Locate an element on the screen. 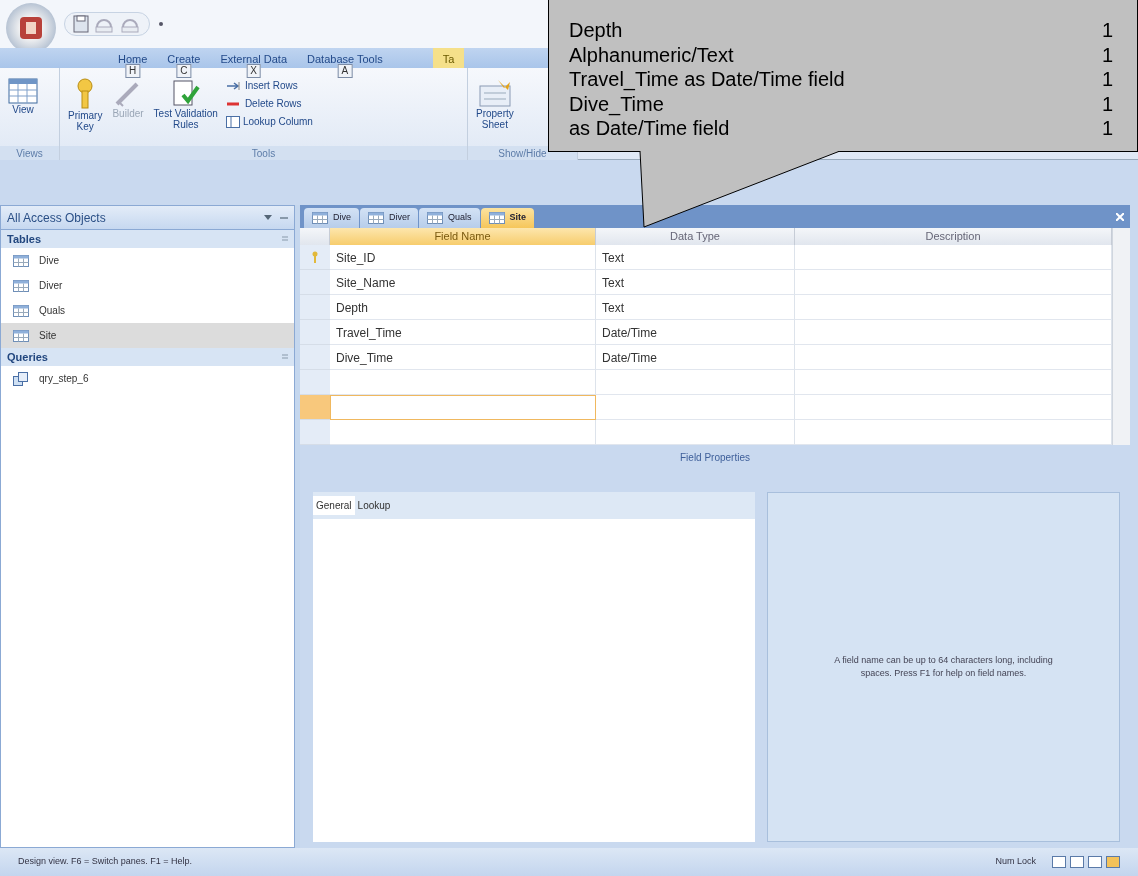 The height and width of the screenshot is (876, 1138). ribbon-button: Lookup Column is located at coordinates (269, 121).